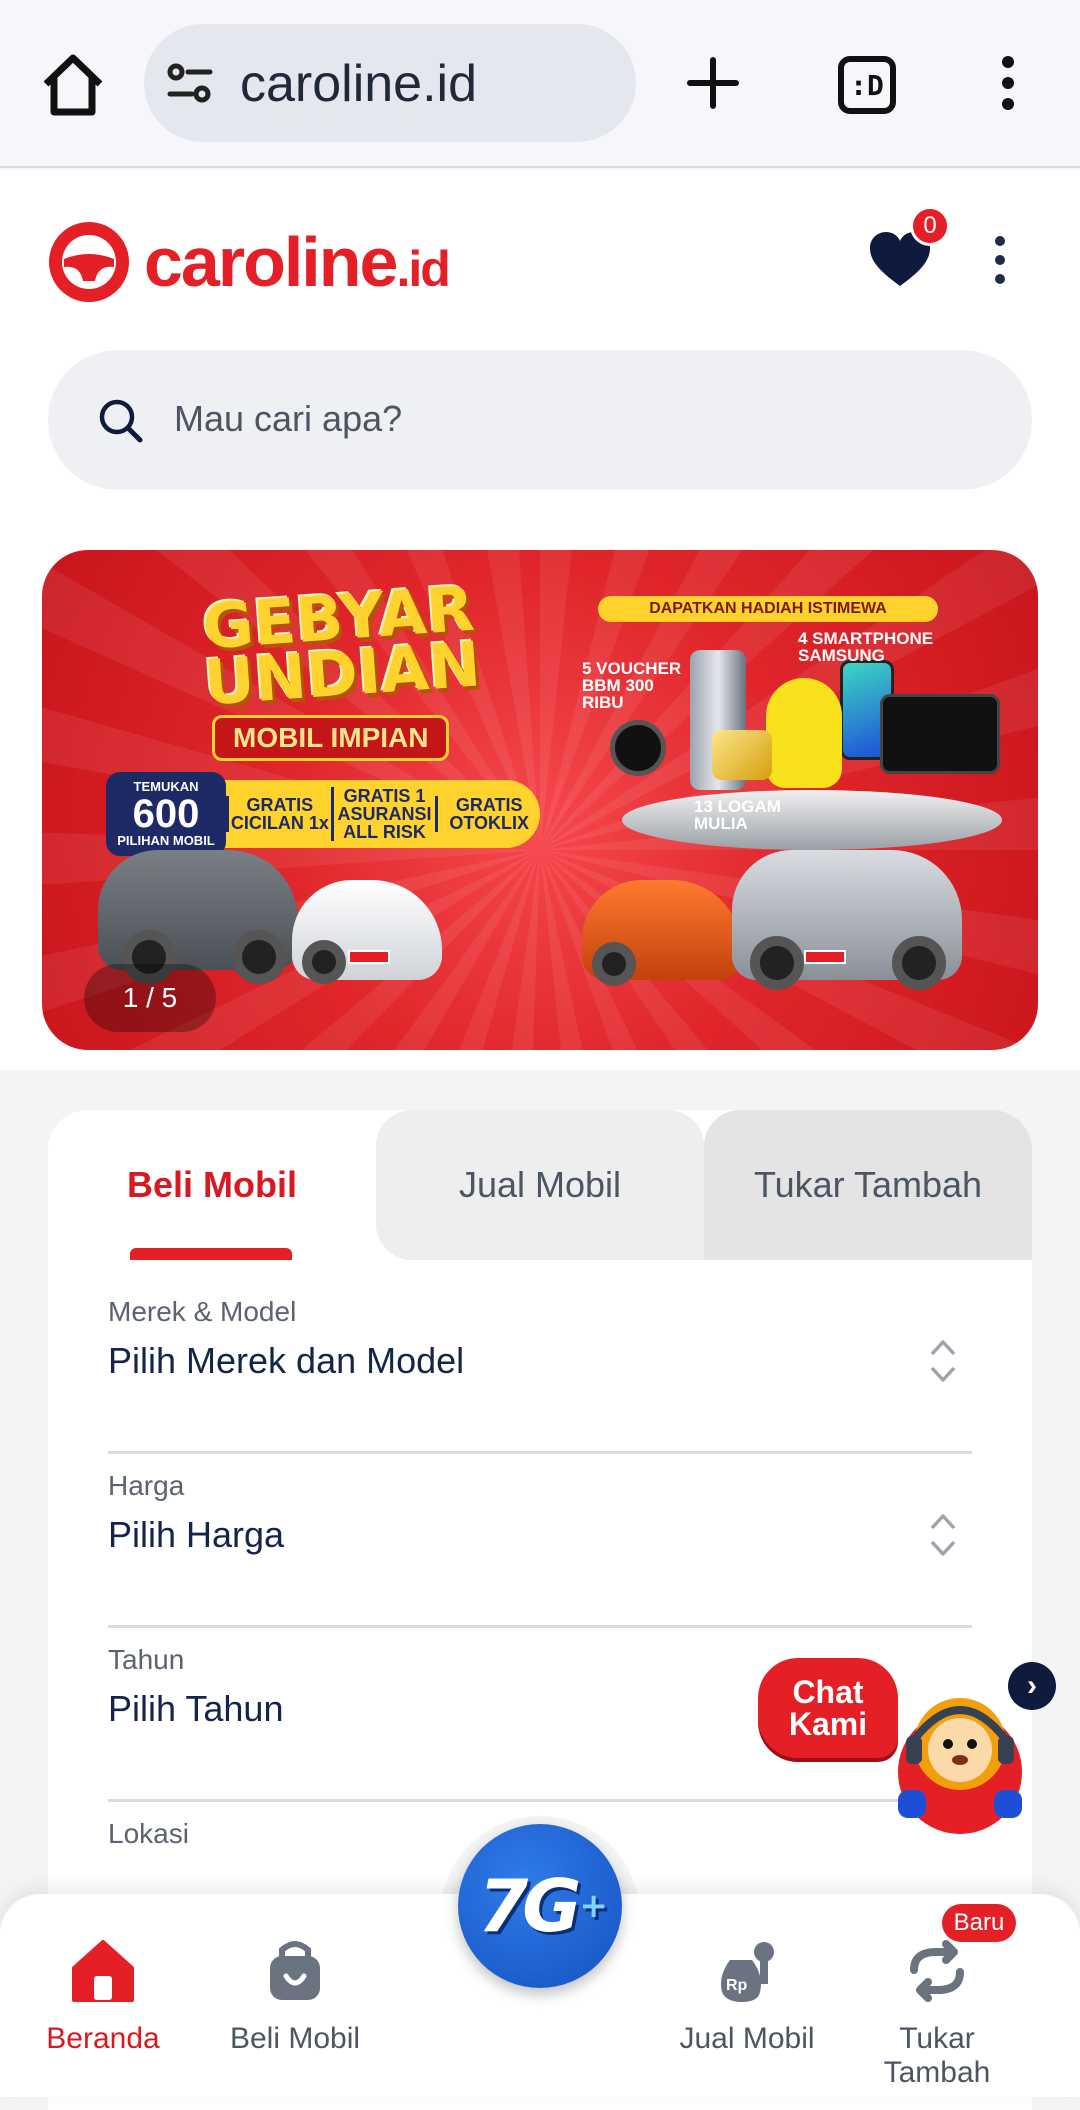 This screenshot has width=1080, height=2110. I want to click on nav-label: Beranda, so click(103, 2038).